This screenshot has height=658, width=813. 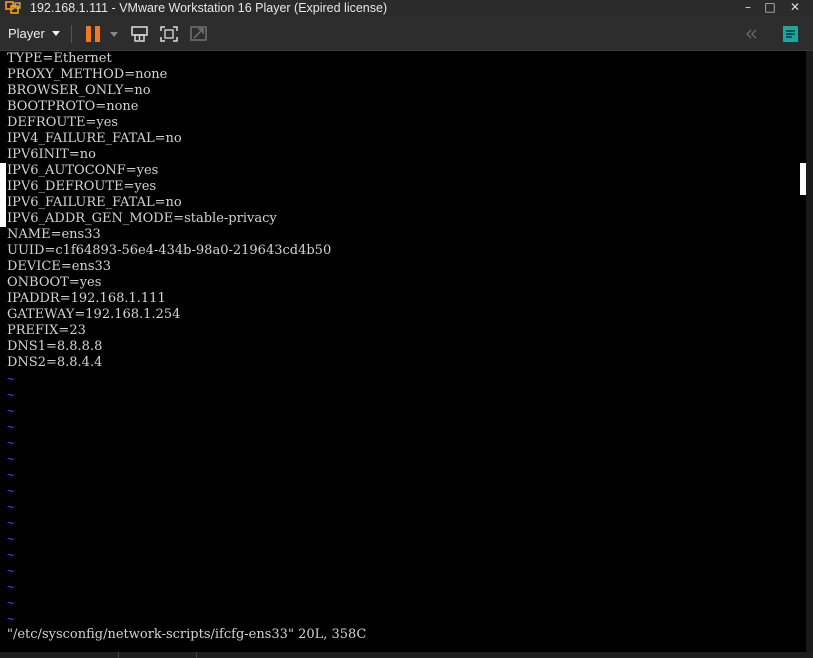 What do you see at coordinates (809, 351) in the screenshot?
I see `terminal-scrollbar` at bounding box center [809, 351].